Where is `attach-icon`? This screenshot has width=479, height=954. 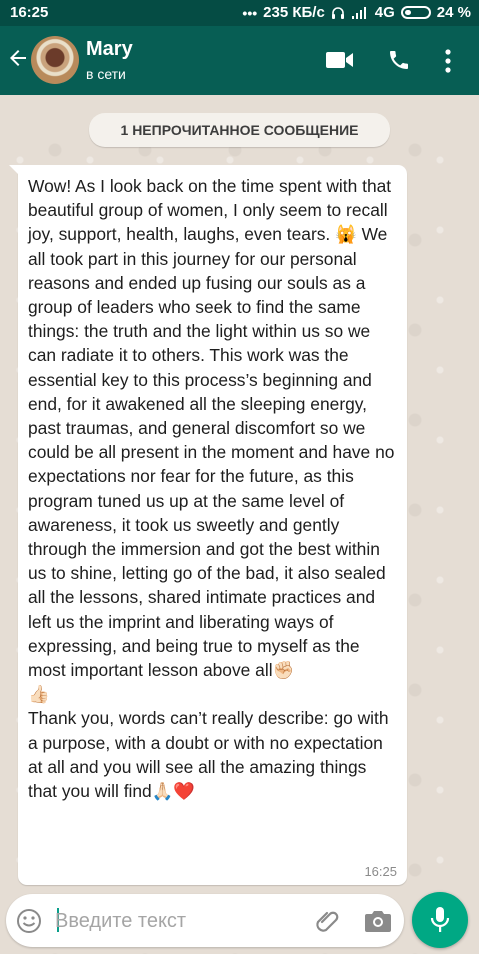 attach-icon is located at coordinates (328, 921).